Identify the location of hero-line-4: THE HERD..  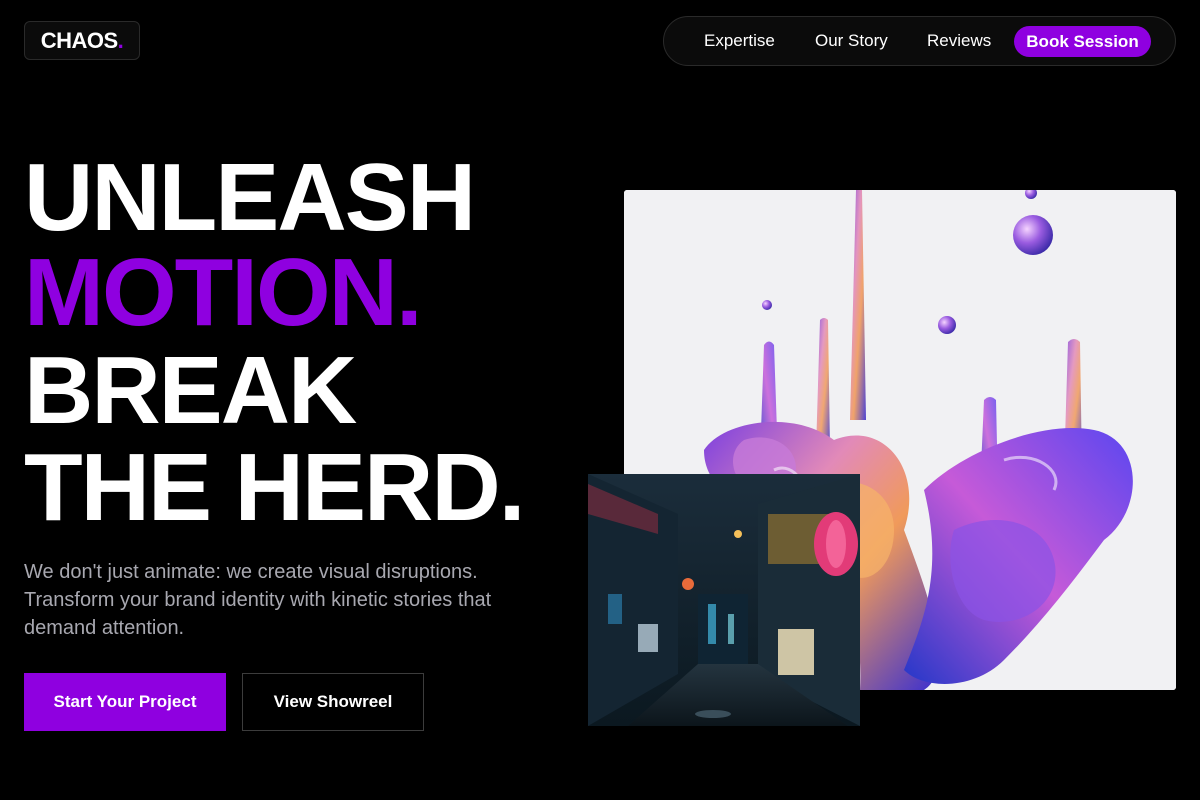
(274, 487).